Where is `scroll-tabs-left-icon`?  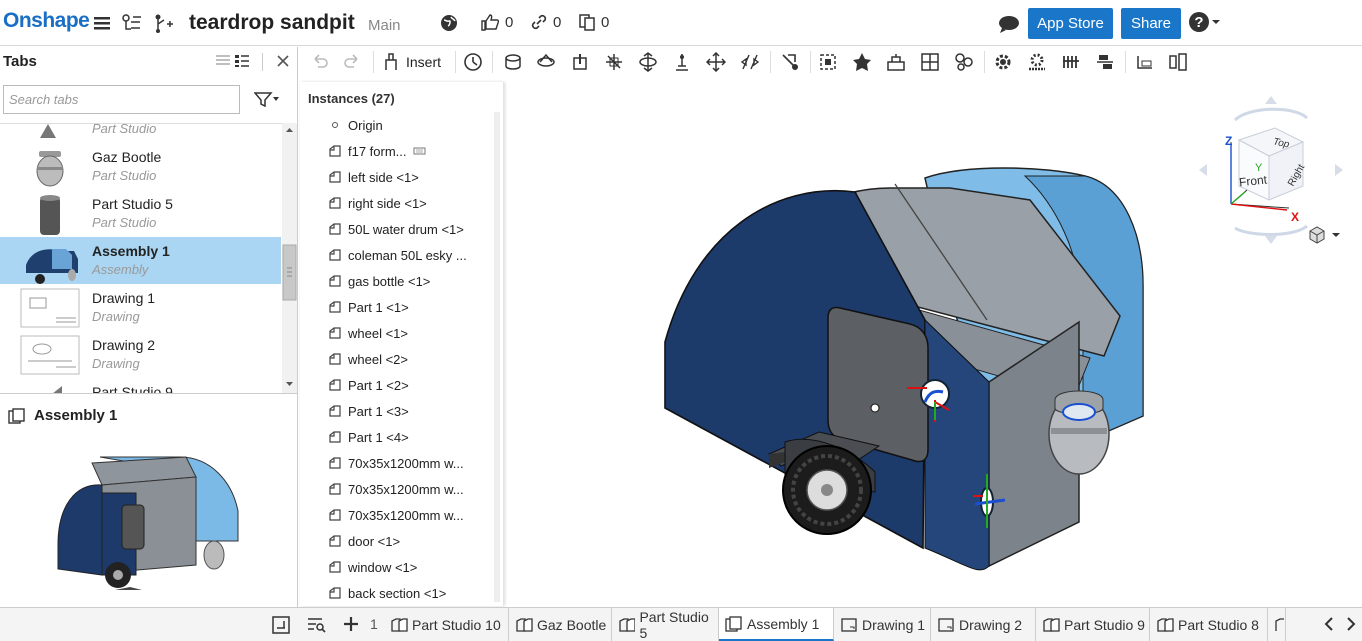 scroll-tabs-left-icon is located at coordinates (1329, 624).